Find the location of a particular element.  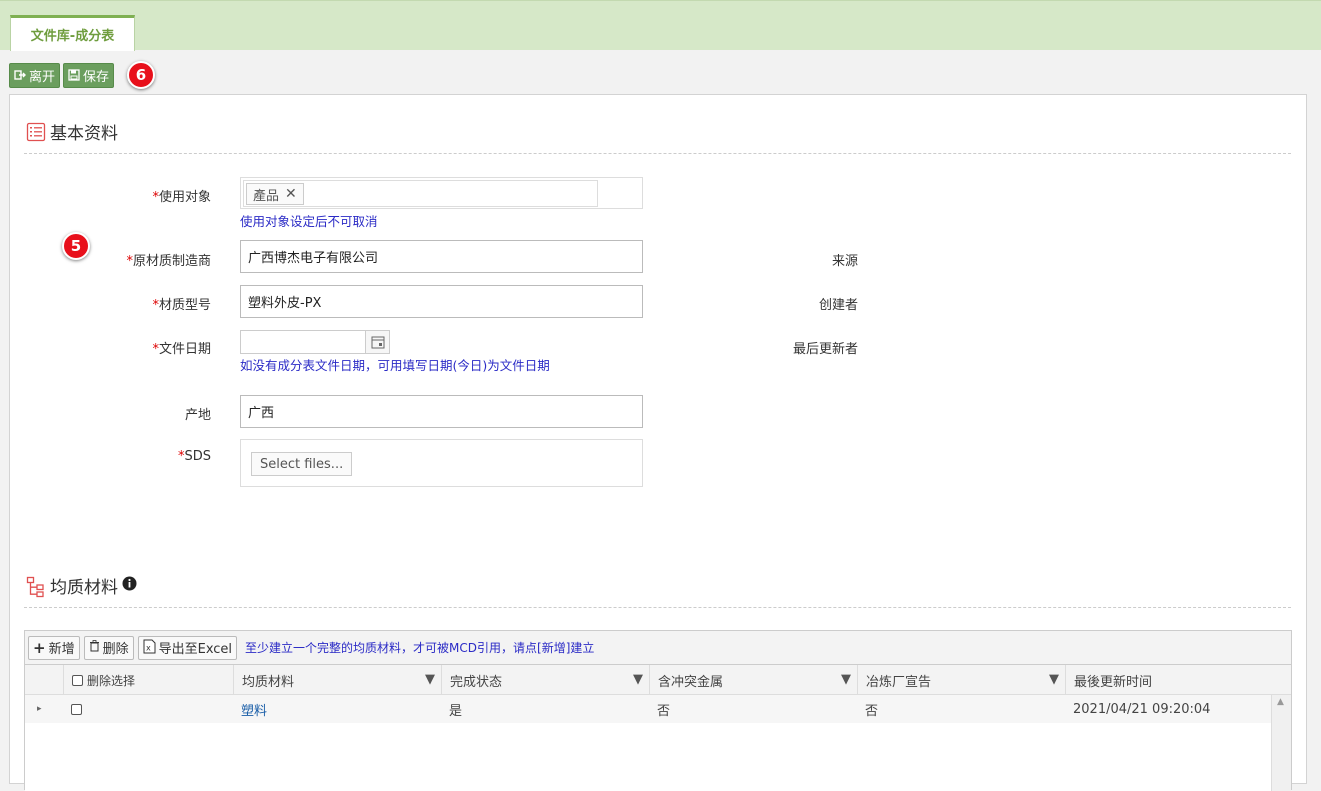

tab-document-library-composition: 文件库-成分表 is located at coordinates (72, 33).